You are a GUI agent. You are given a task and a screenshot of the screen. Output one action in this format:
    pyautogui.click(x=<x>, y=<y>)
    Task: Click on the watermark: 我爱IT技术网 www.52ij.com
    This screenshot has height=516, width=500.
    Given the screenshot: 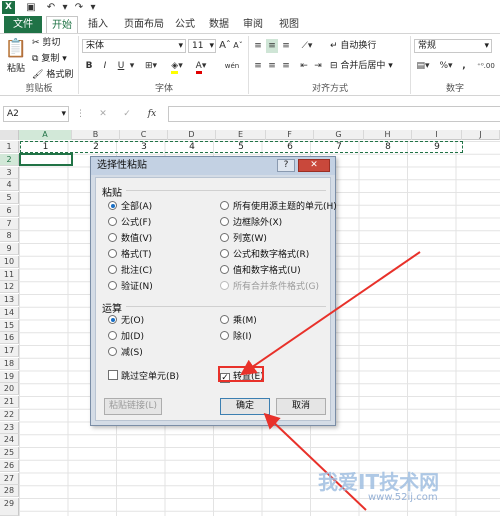 What is the action you would take?
    pyautogui.click(x=409, y=486)
    